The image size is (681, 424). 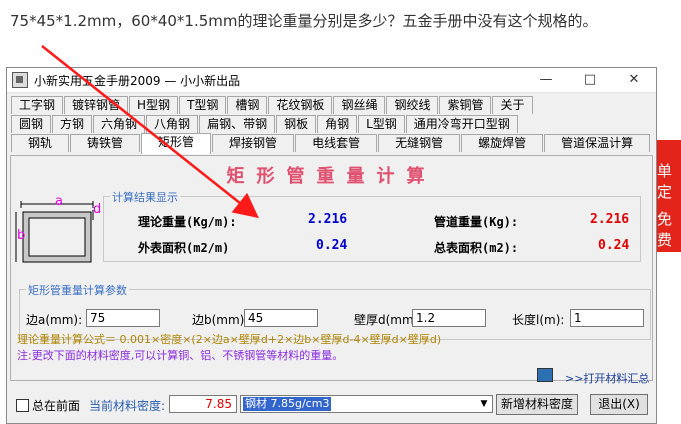 What do you see at coordinates (253, 143) in the screenshot?
I see `tab-welded-pipe: 焊接钢管` at bounding box center [253, 143].